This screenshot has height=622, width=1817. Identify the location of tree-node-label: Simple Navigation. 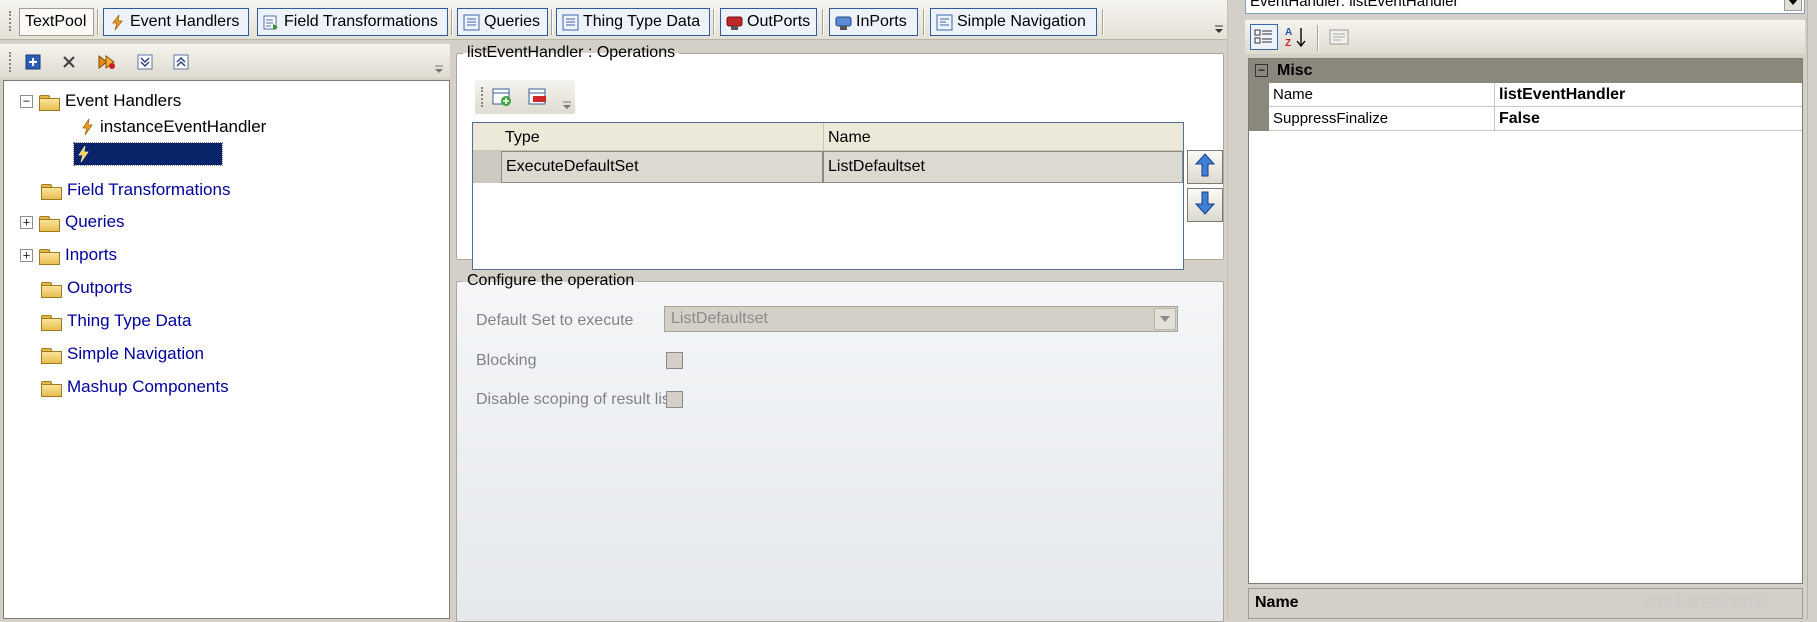
(136, 353).